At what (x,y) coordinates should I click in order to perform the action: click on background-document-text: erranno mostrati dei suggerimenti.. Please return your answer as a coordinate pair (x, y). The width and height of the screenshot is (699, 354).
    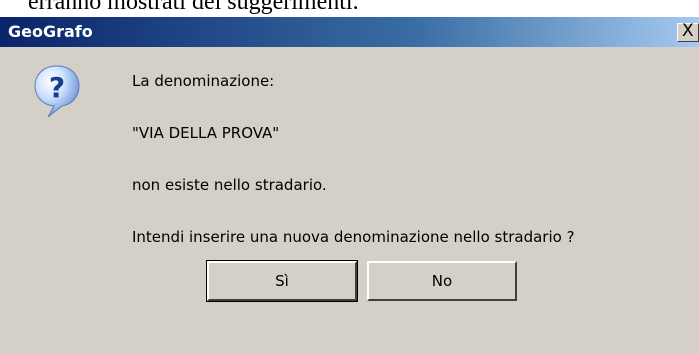
    Looking at the image, I should click on (193, 7).